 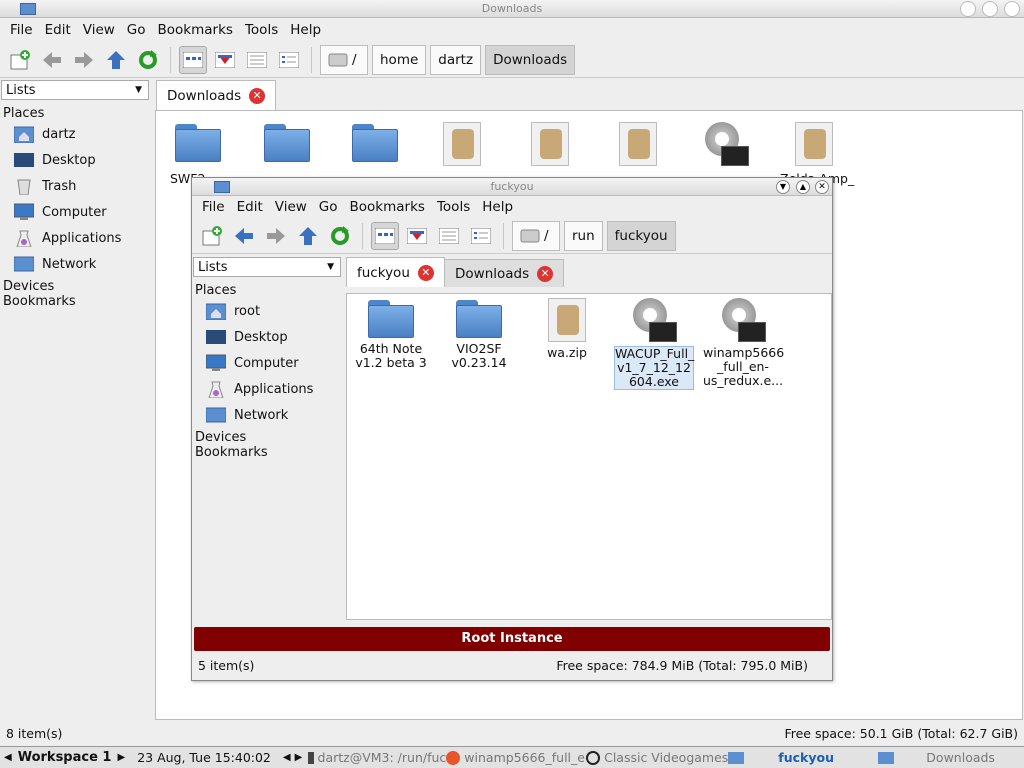 I want to click on file-item: wa.zip, so click(x=567, y=329).